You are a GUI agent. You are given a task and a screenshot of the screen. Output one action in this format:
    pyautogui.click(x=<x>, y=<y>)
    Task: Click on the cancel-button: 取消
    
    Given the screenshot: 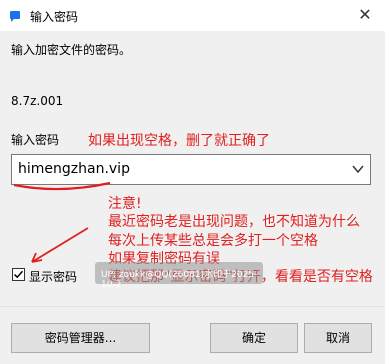 What is the action you would take?
    pyautogui.click(x=338, y=338)
    